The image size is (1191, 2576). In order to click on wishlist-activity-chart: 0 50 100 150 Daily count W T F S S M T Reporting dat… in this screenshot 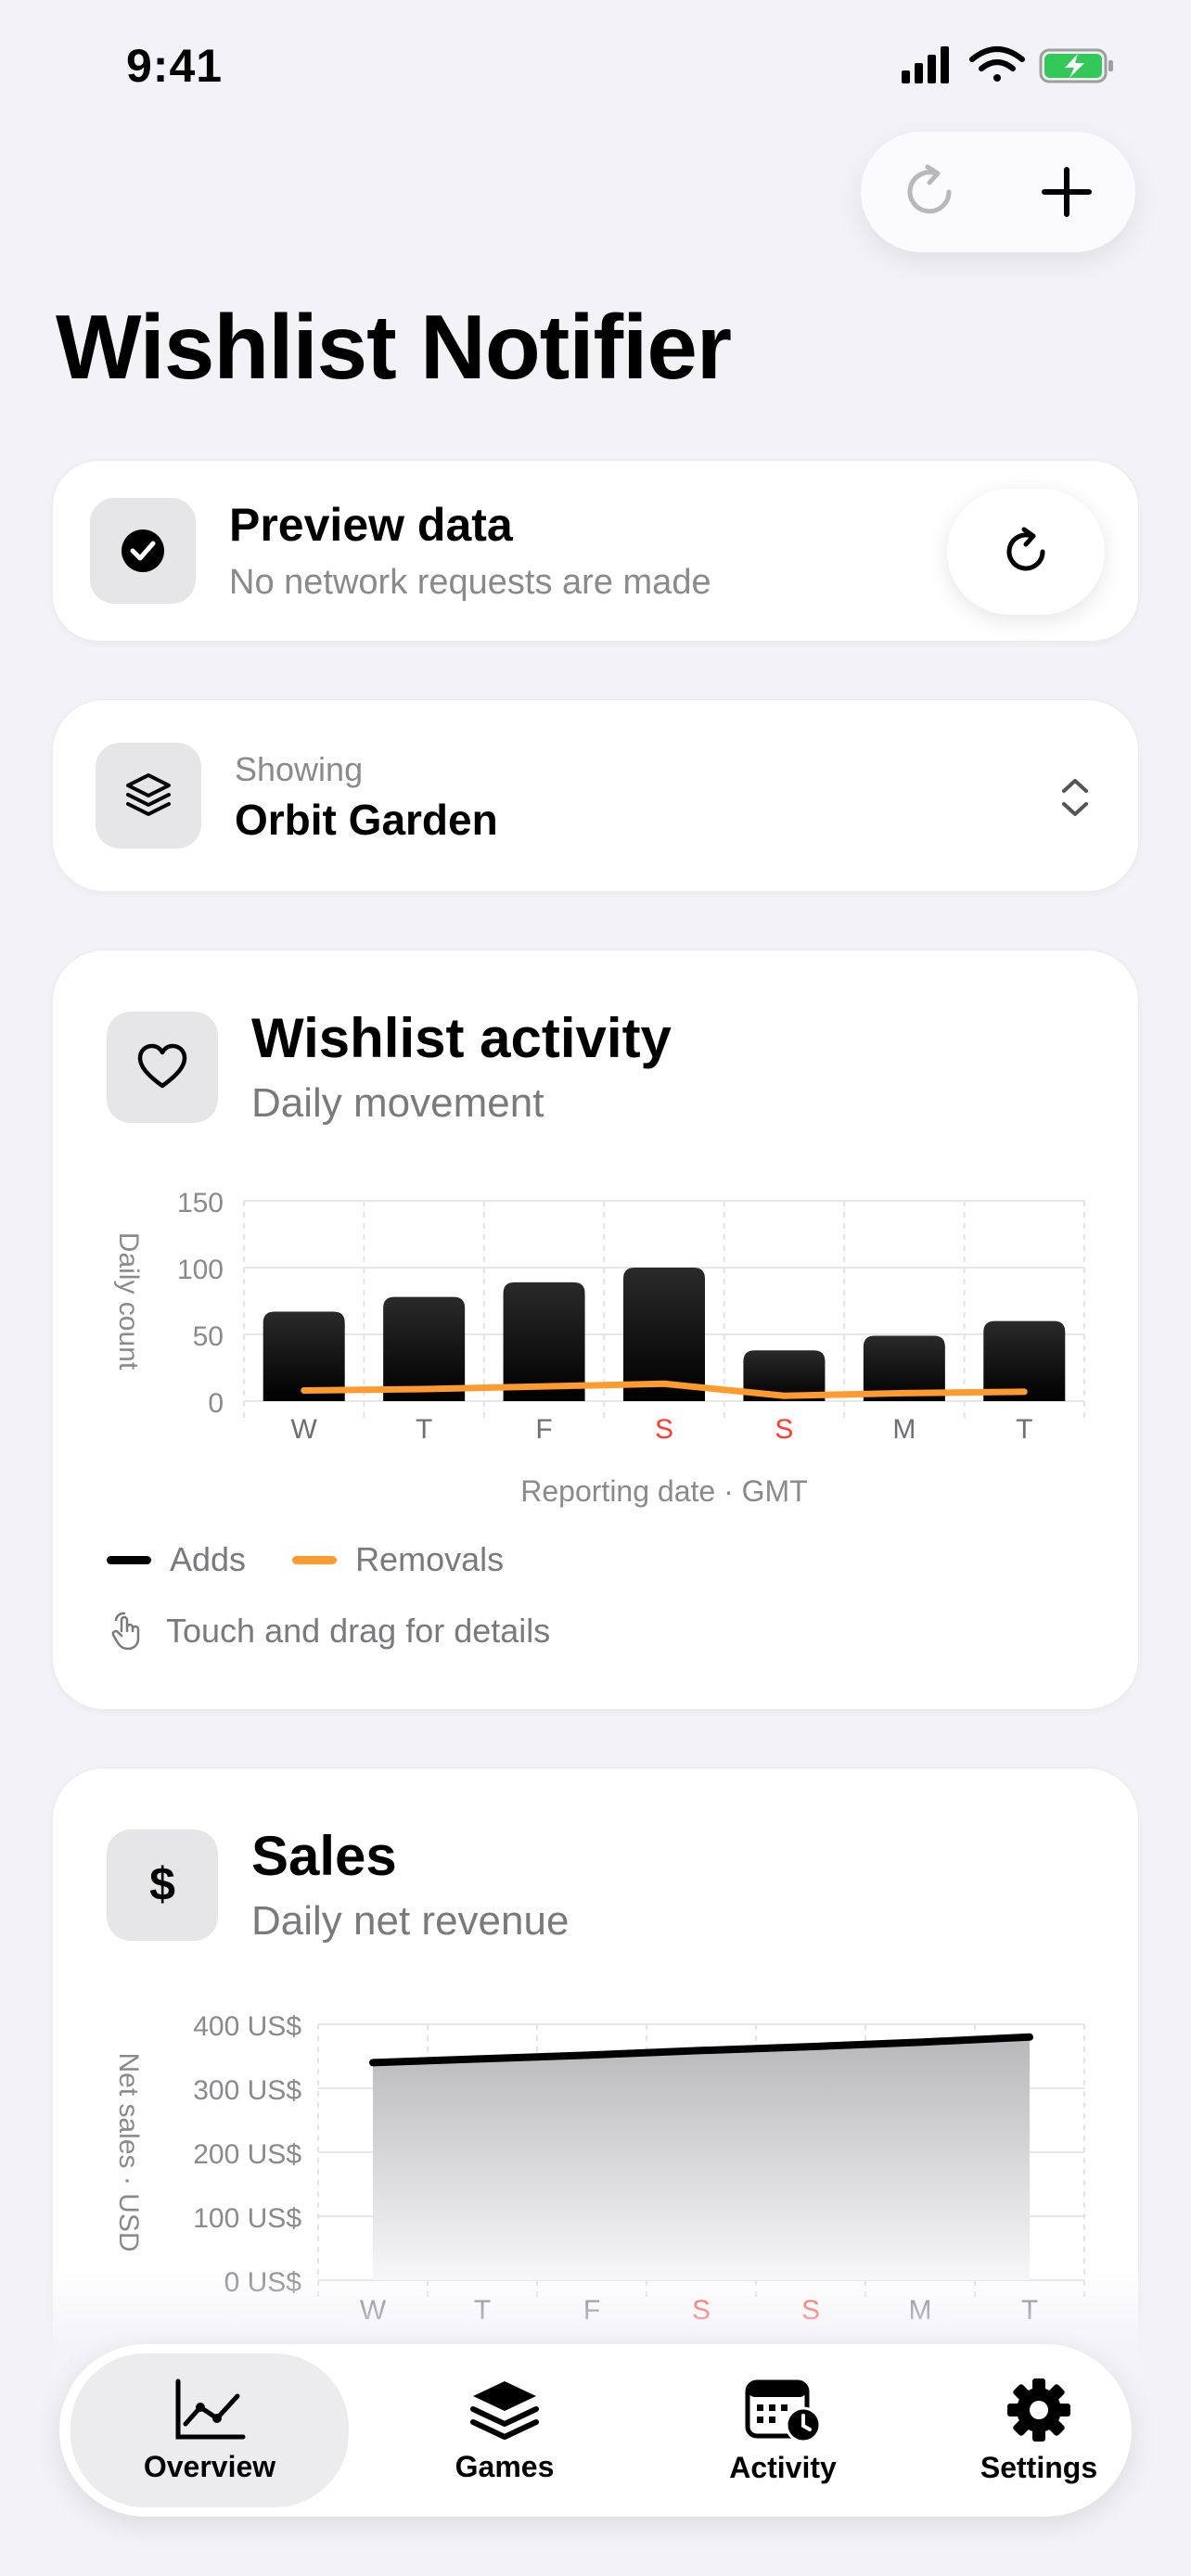, I will do `click(597, 1339)`.